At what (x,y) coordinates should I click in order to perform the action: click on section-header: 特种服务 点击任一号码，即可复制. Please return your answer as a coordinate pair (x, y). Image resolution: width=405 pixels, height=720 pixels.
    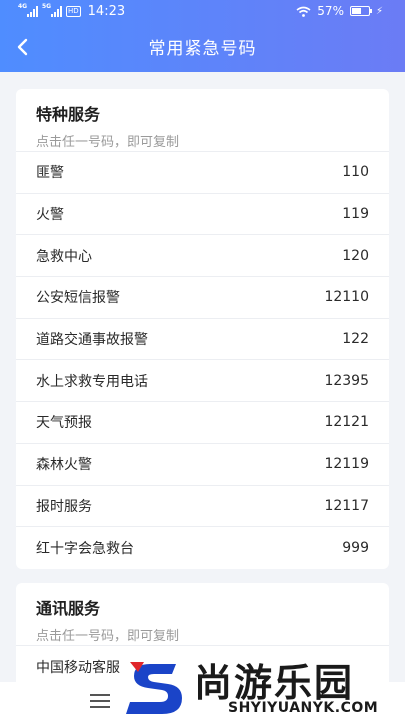
    Looking at the image, I should click on (202, 120).